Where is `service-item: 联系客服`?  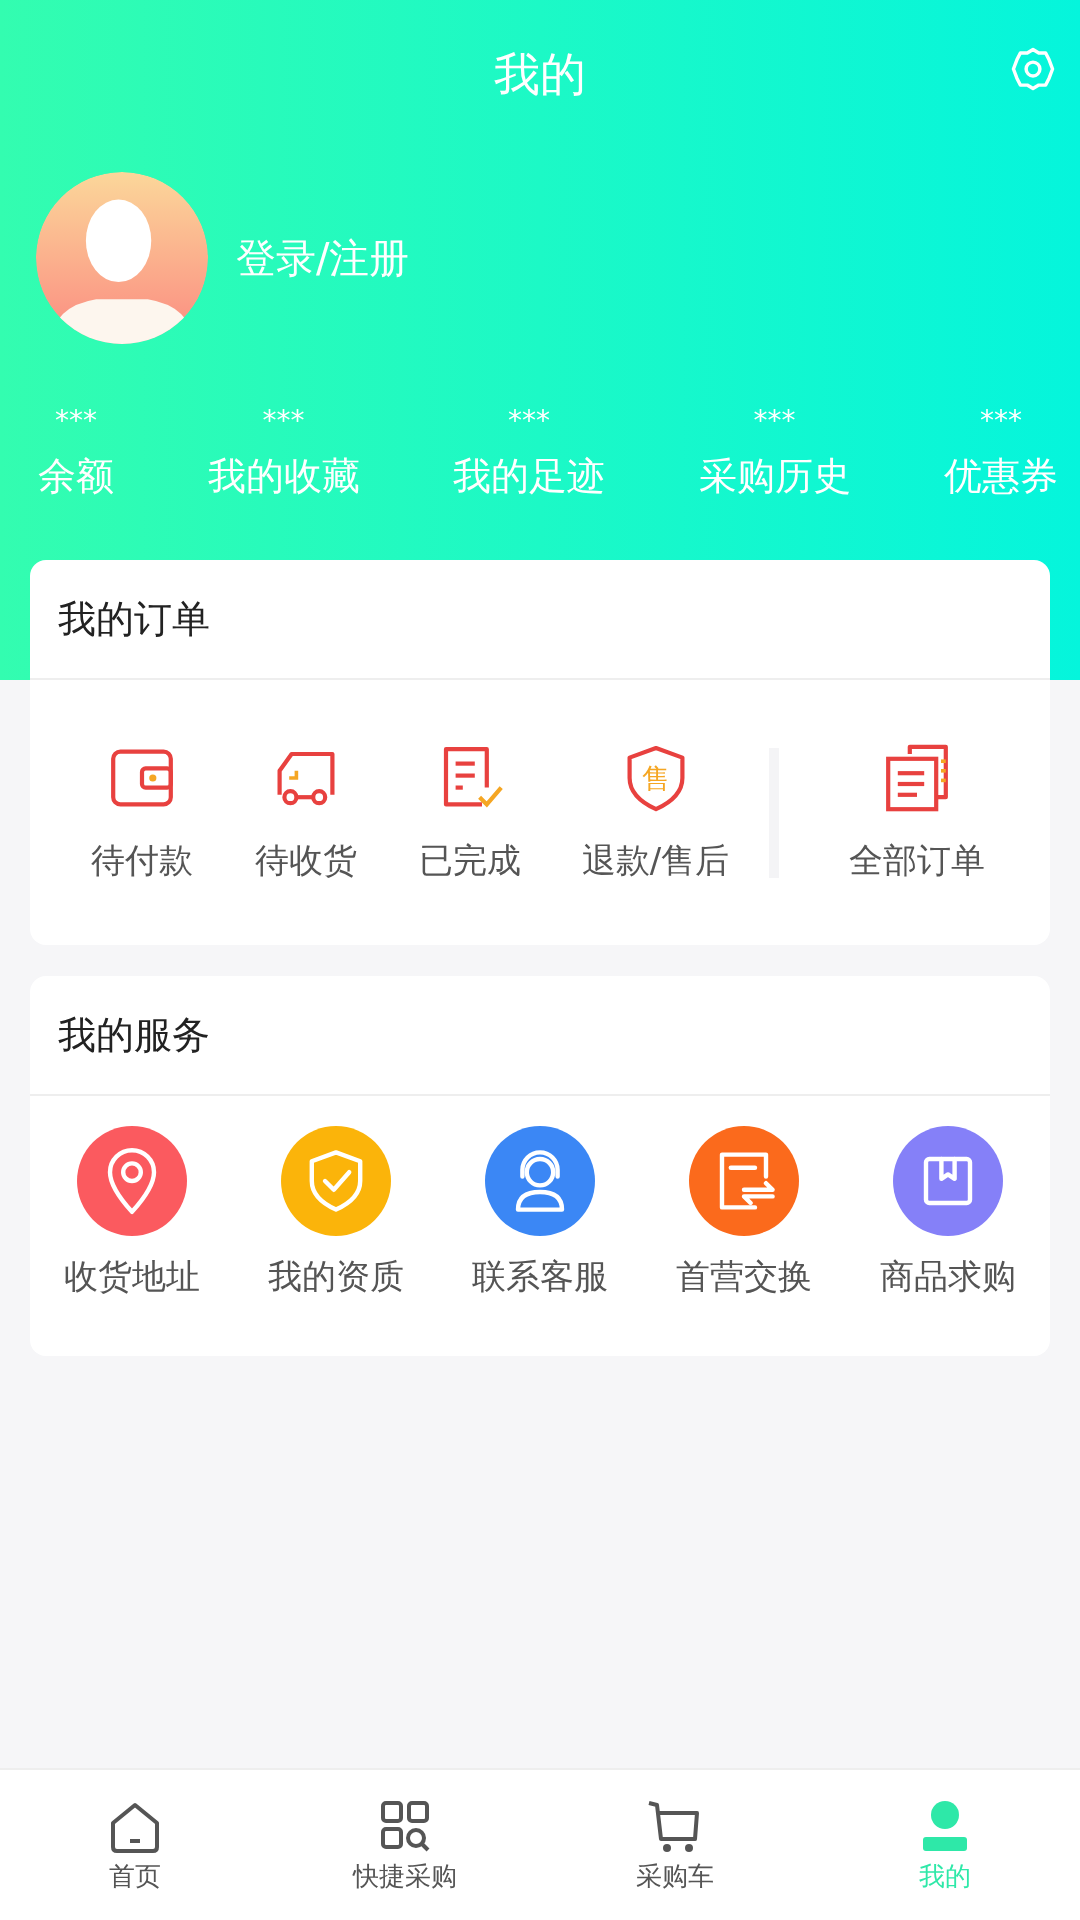 service-item: 联系客服 is located at coordinates (540, 1213).